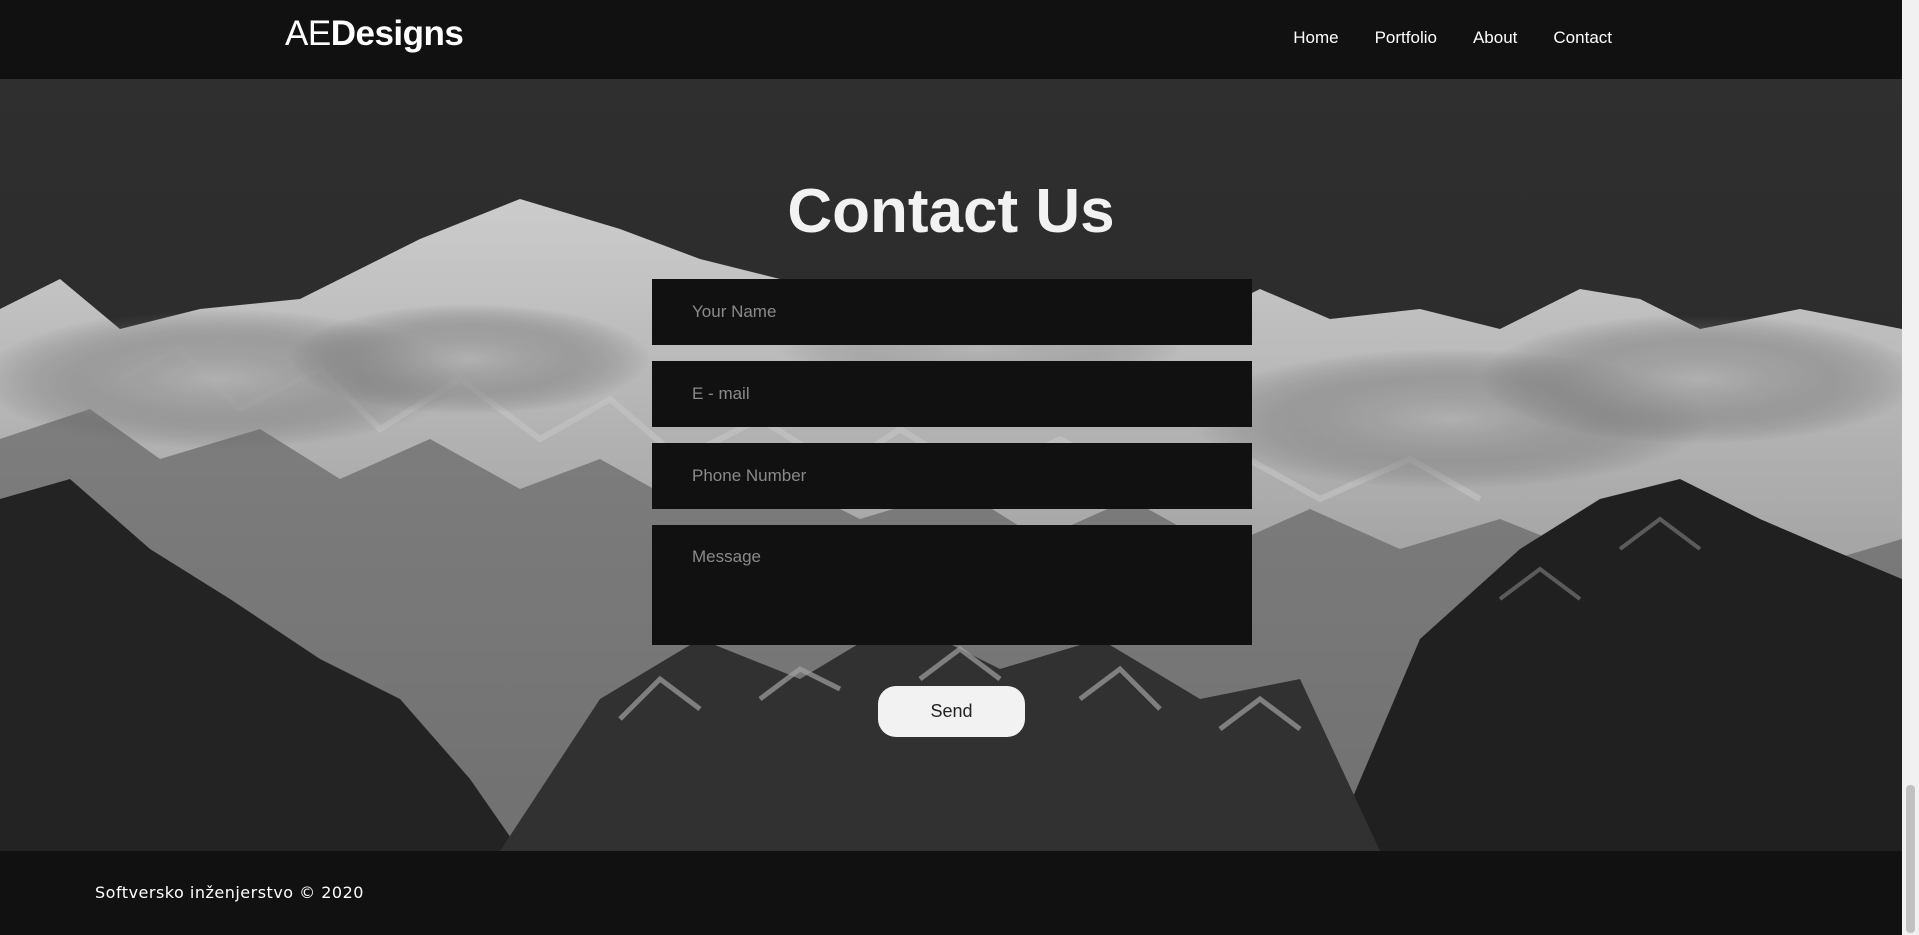  What do you see at coordinates (951, 211) in the screenshot?
I see `page-title: Contact Us` at bounding box center [951, 211].